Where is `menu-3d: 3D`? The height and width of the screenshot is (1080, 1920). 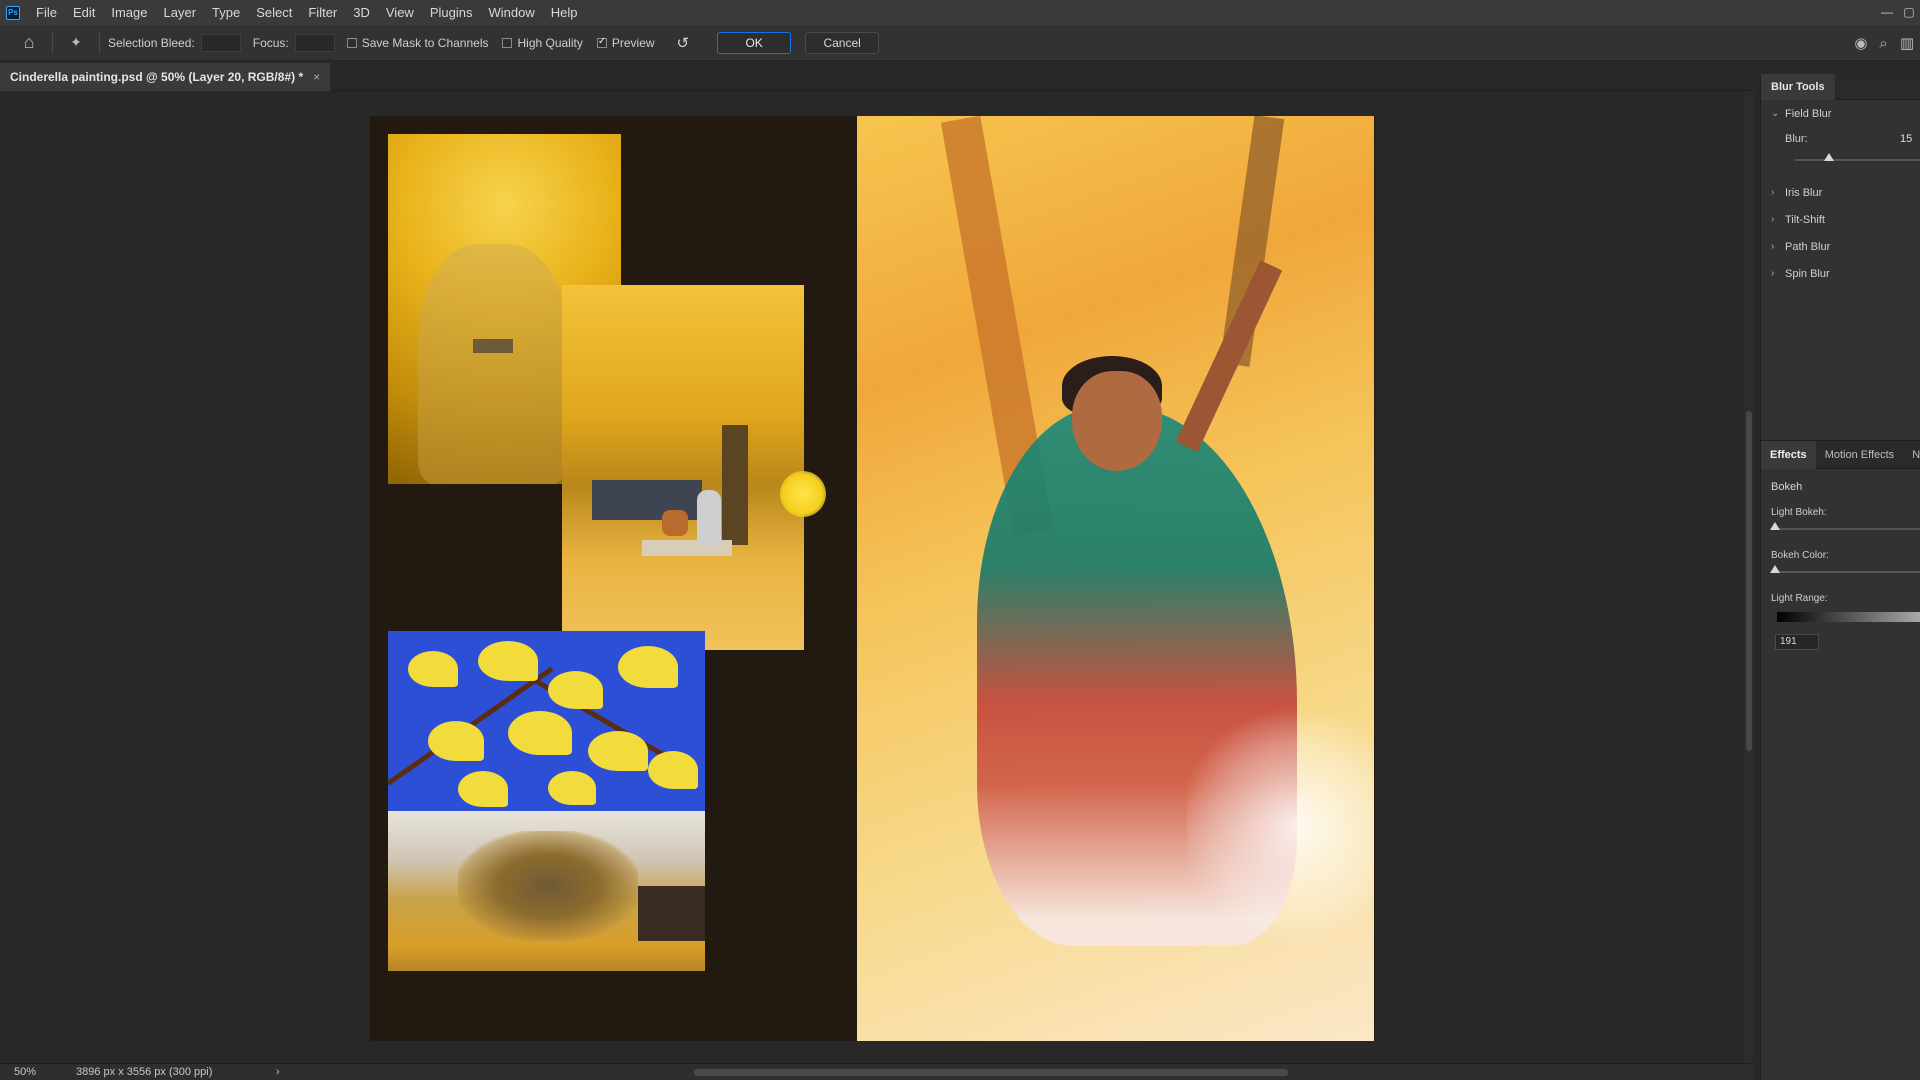
menu-3d: 3D is located at coordinates (361, 12).